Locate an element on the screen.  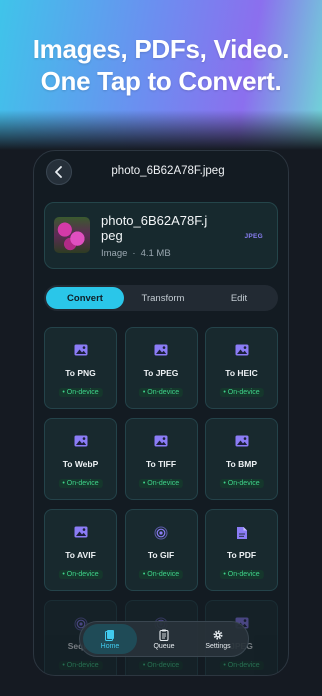
tab-queue: Queue is located at coordinates (164, 639).